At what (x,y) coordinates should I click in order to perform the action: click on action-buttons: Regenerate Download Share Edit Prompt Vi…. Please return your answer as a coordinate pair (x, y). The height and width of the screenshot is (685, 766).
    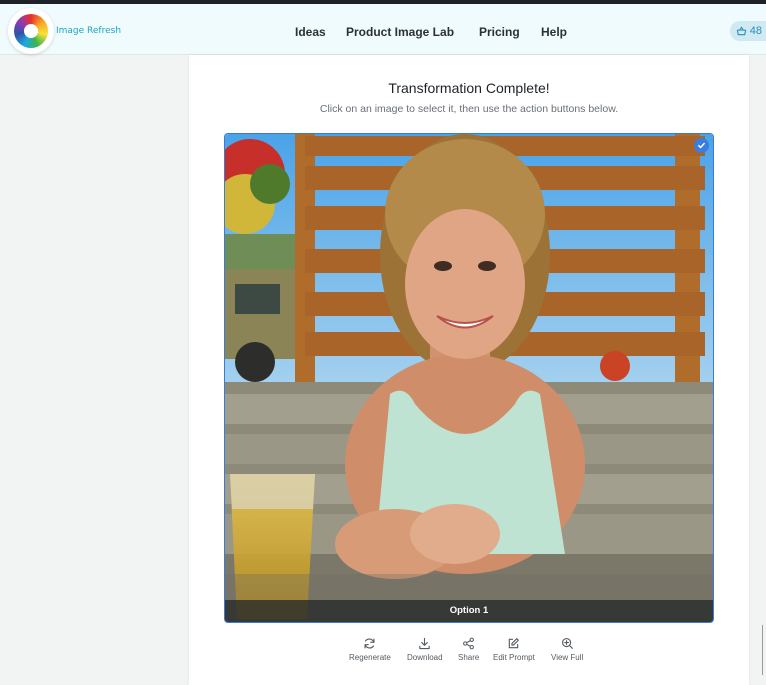
    Looking at the image, I should click on (469, 652).